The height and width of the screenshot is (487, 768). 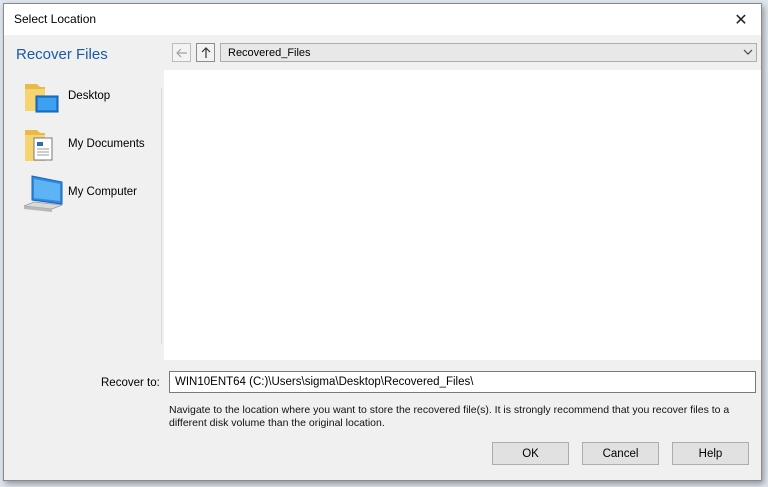 What do you see at coordinates (62, 54) in the screenshot?
I see `section-title: Recover Files` at bounding box center [62, 54].